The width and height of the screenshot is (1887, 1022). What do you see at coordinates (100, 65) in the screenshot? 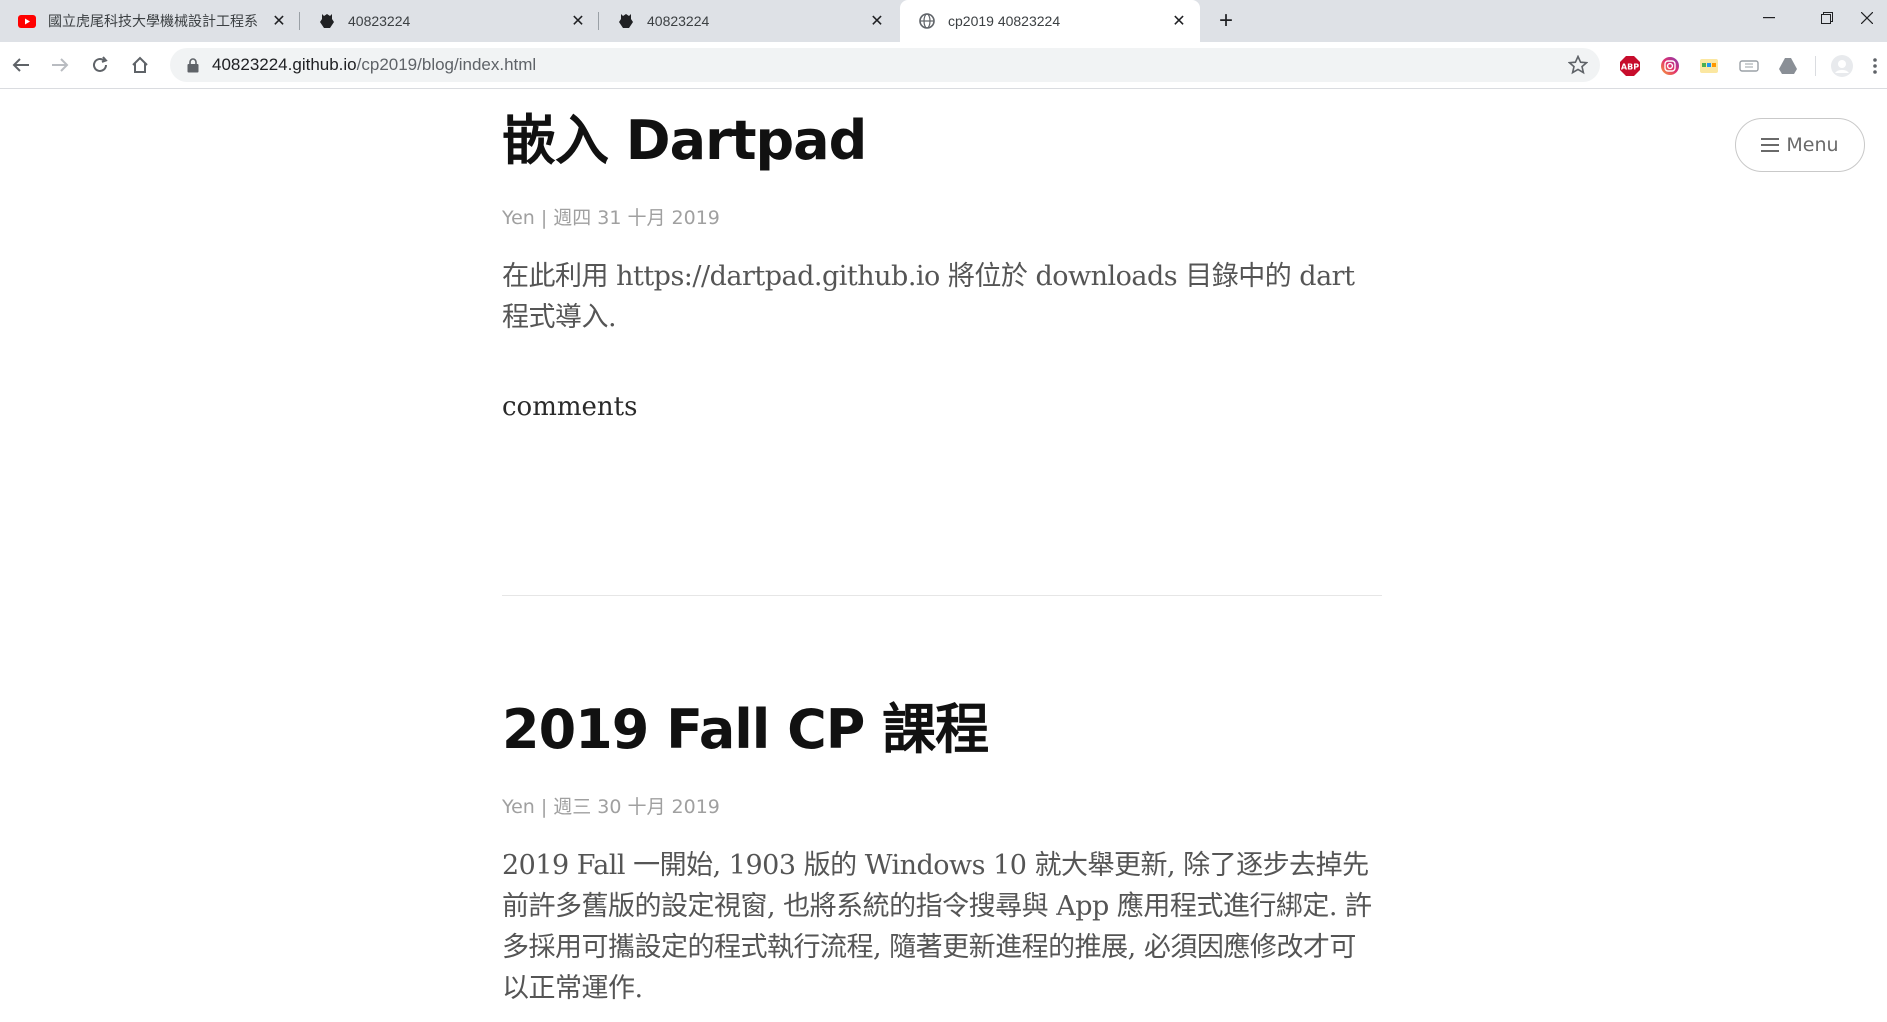
I see `reload-icon` at bounding box center [100, 65].